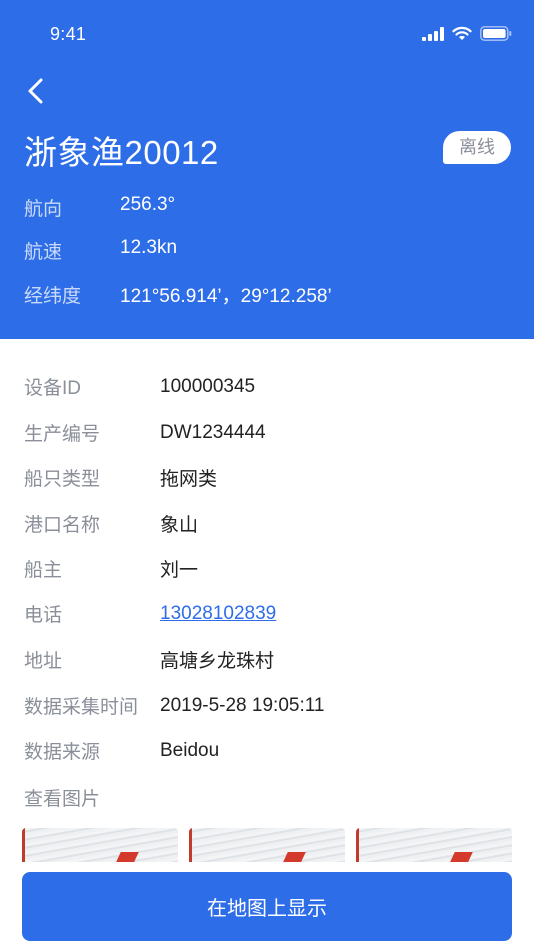  I want to click on detail-value: DW1234444, so click(213, 432).